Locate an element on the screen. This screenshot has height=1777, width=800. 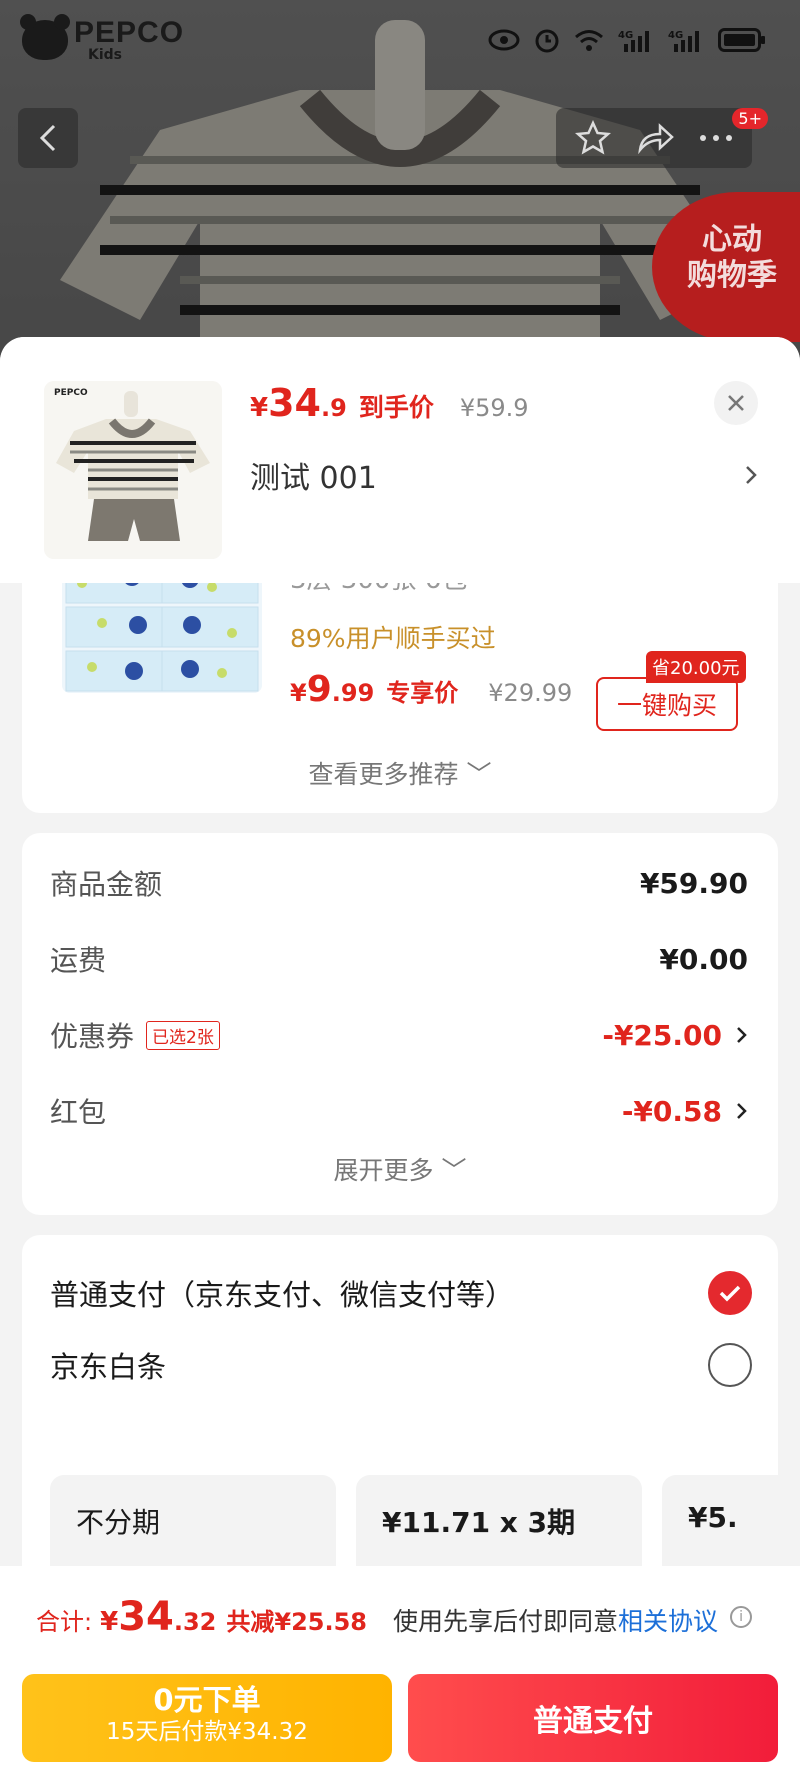
spec-selector: 测试 001 is located at coordinates (504, 475).